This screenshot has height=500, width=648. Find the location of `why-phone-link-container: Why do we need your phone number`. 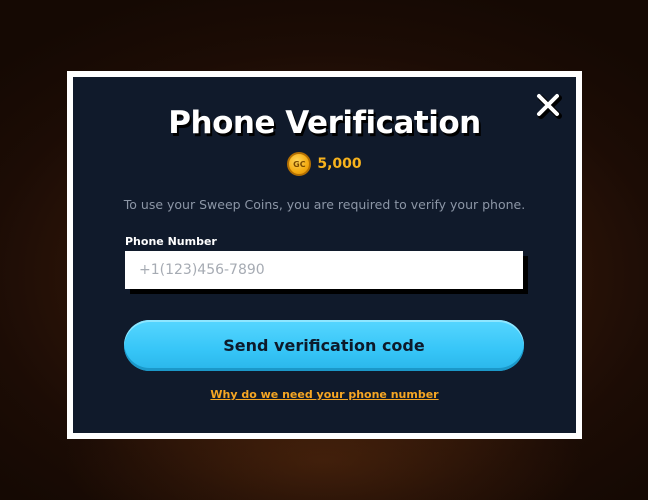

why-phone-link-container: Why do we need your phone number is located at coordinates (324, 392).